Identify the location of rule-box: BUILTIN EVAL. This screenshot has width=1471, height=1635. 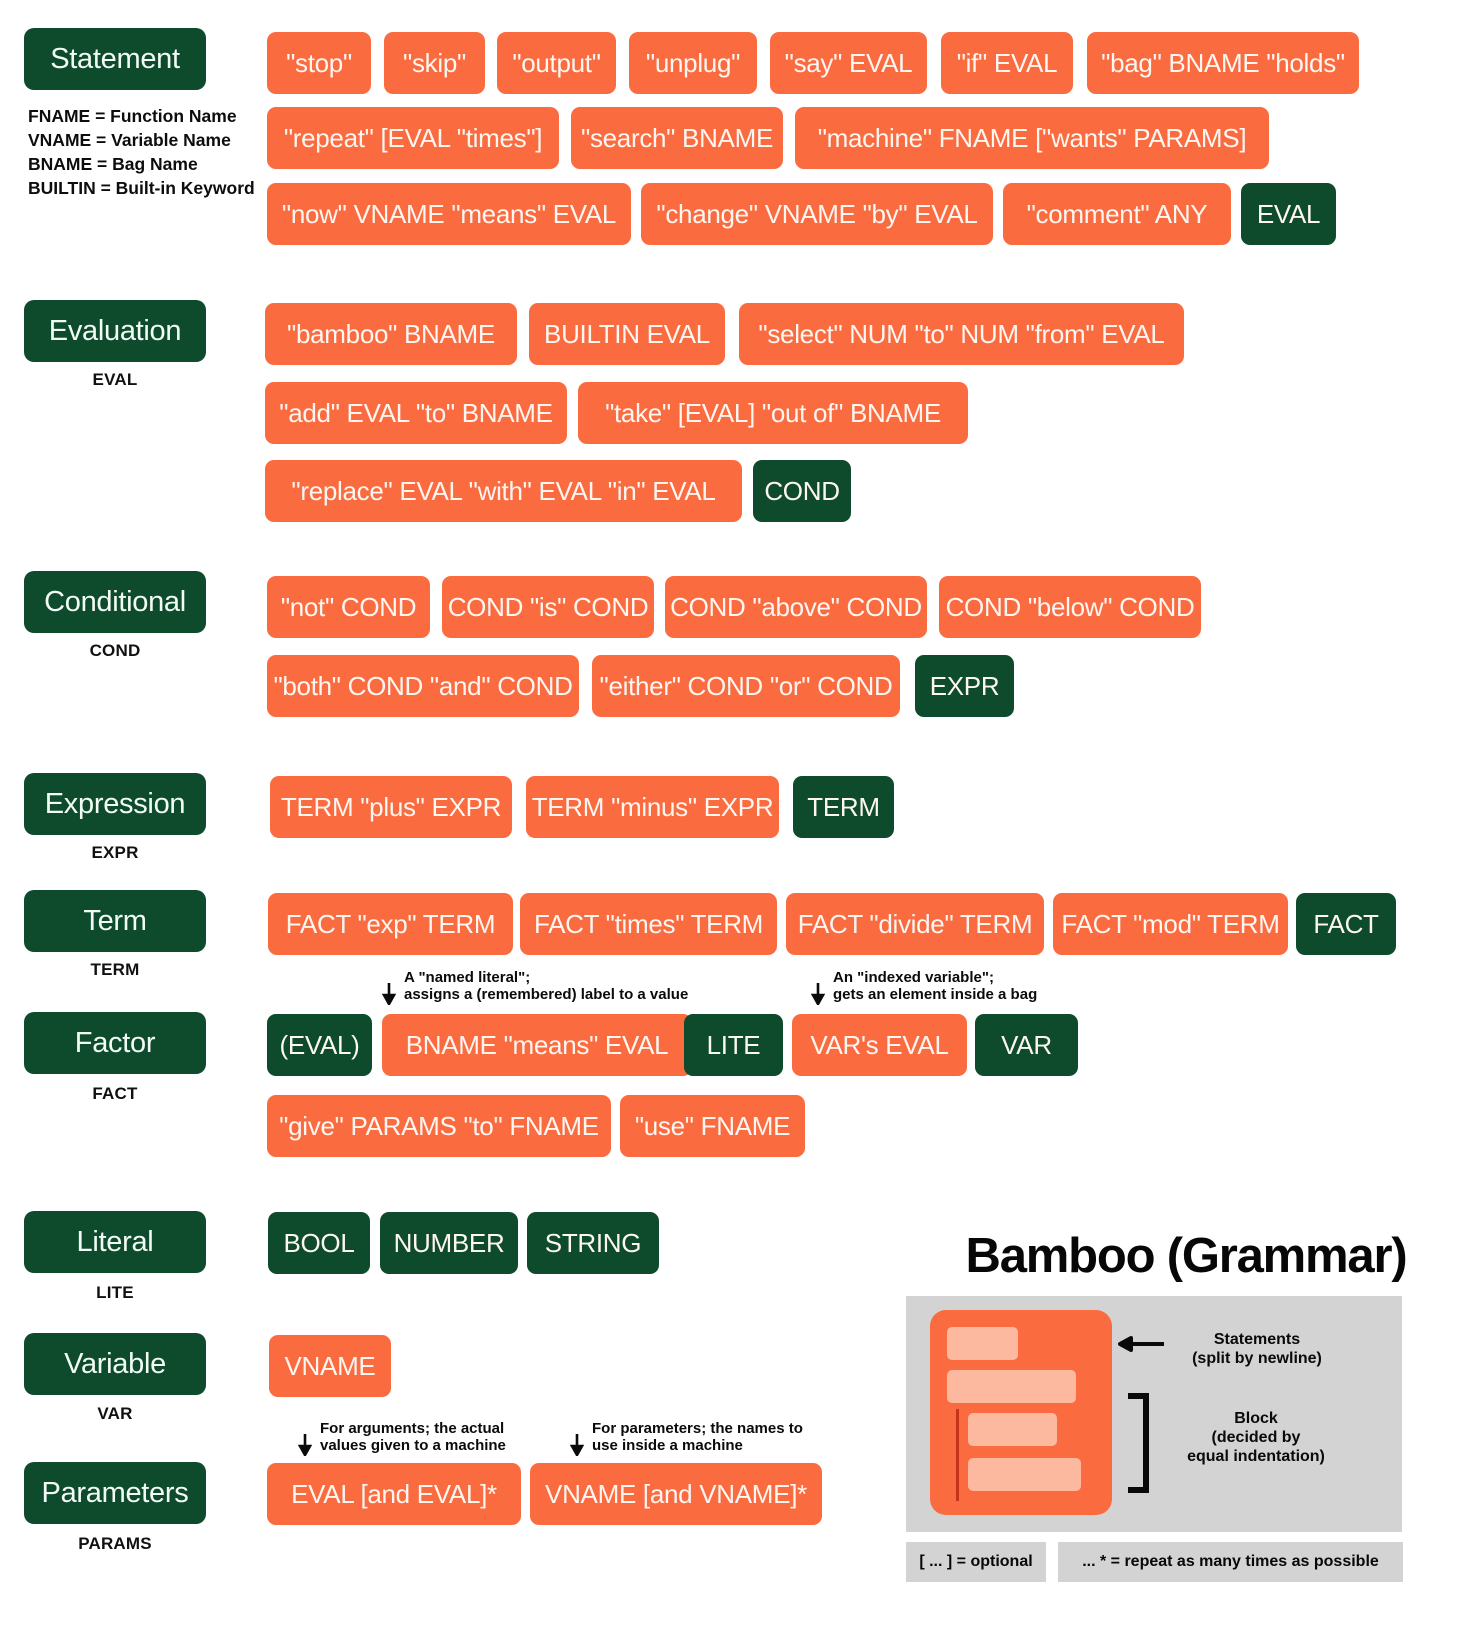
(627, 334).